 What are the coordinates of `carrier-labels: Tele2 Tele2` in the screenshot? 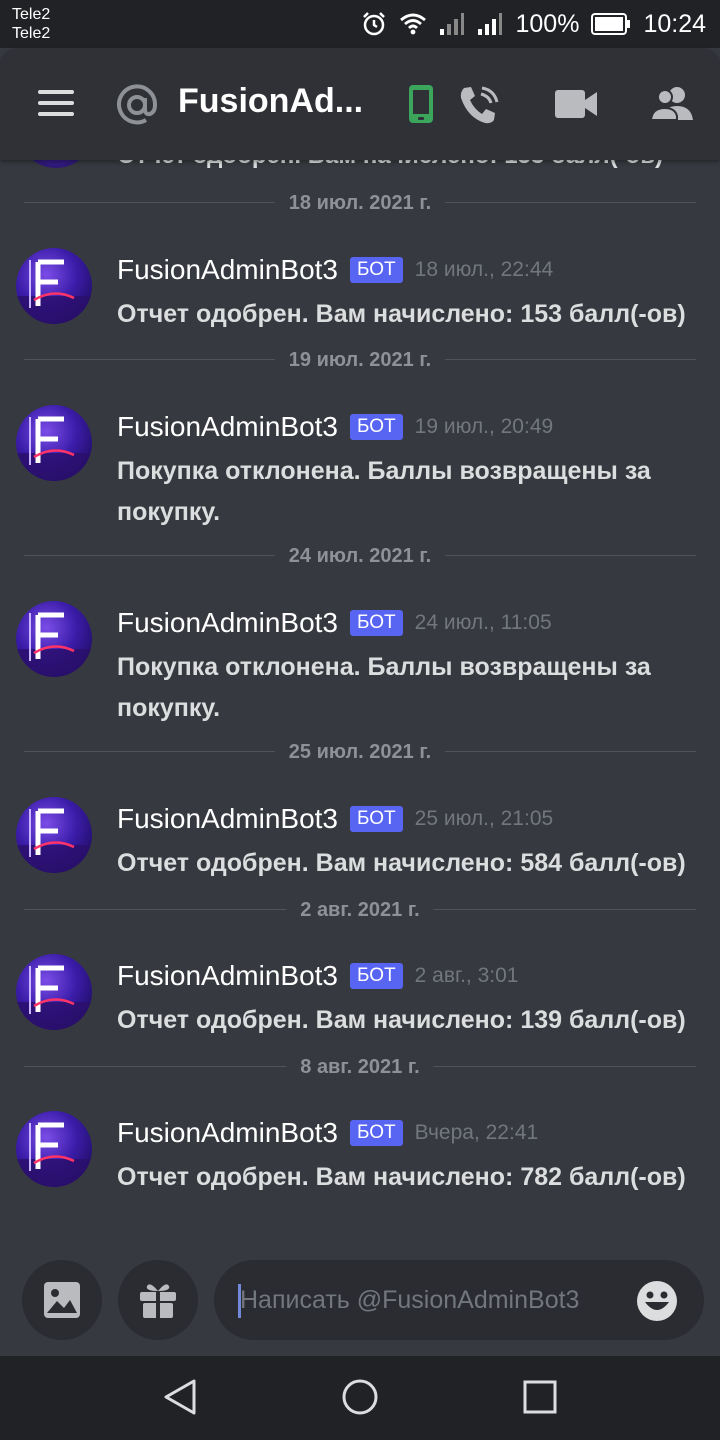 It's located at (31, 24).